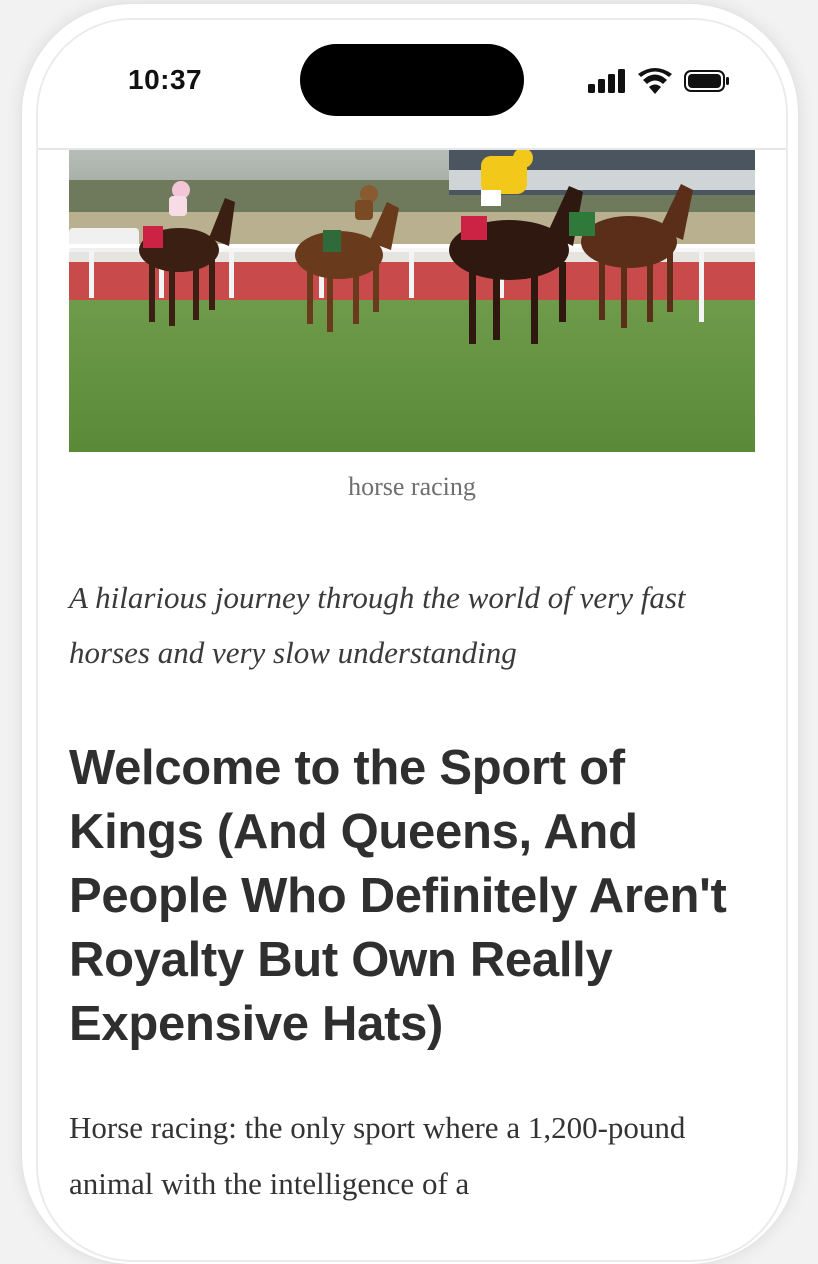 This screenshot has height=1264, width=818. I want to click on image-caption: horse racing, so click(412, 486).